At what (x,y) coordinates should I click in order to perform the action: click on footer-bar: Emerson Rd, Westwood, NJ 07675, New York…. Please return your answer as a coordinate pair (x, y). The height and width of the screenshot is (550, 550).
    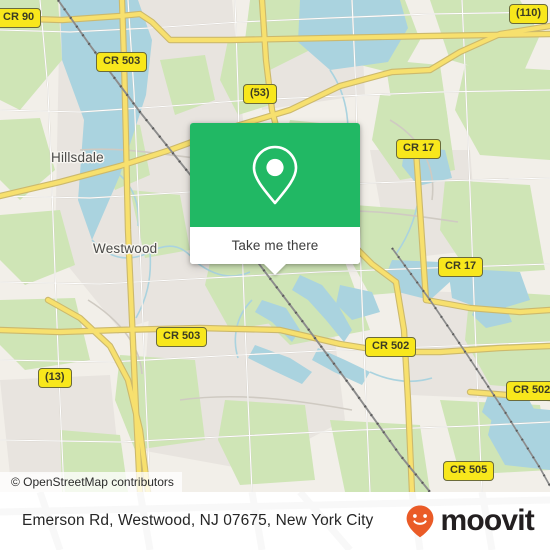
    Looking at the image, I should click on (275, 521).